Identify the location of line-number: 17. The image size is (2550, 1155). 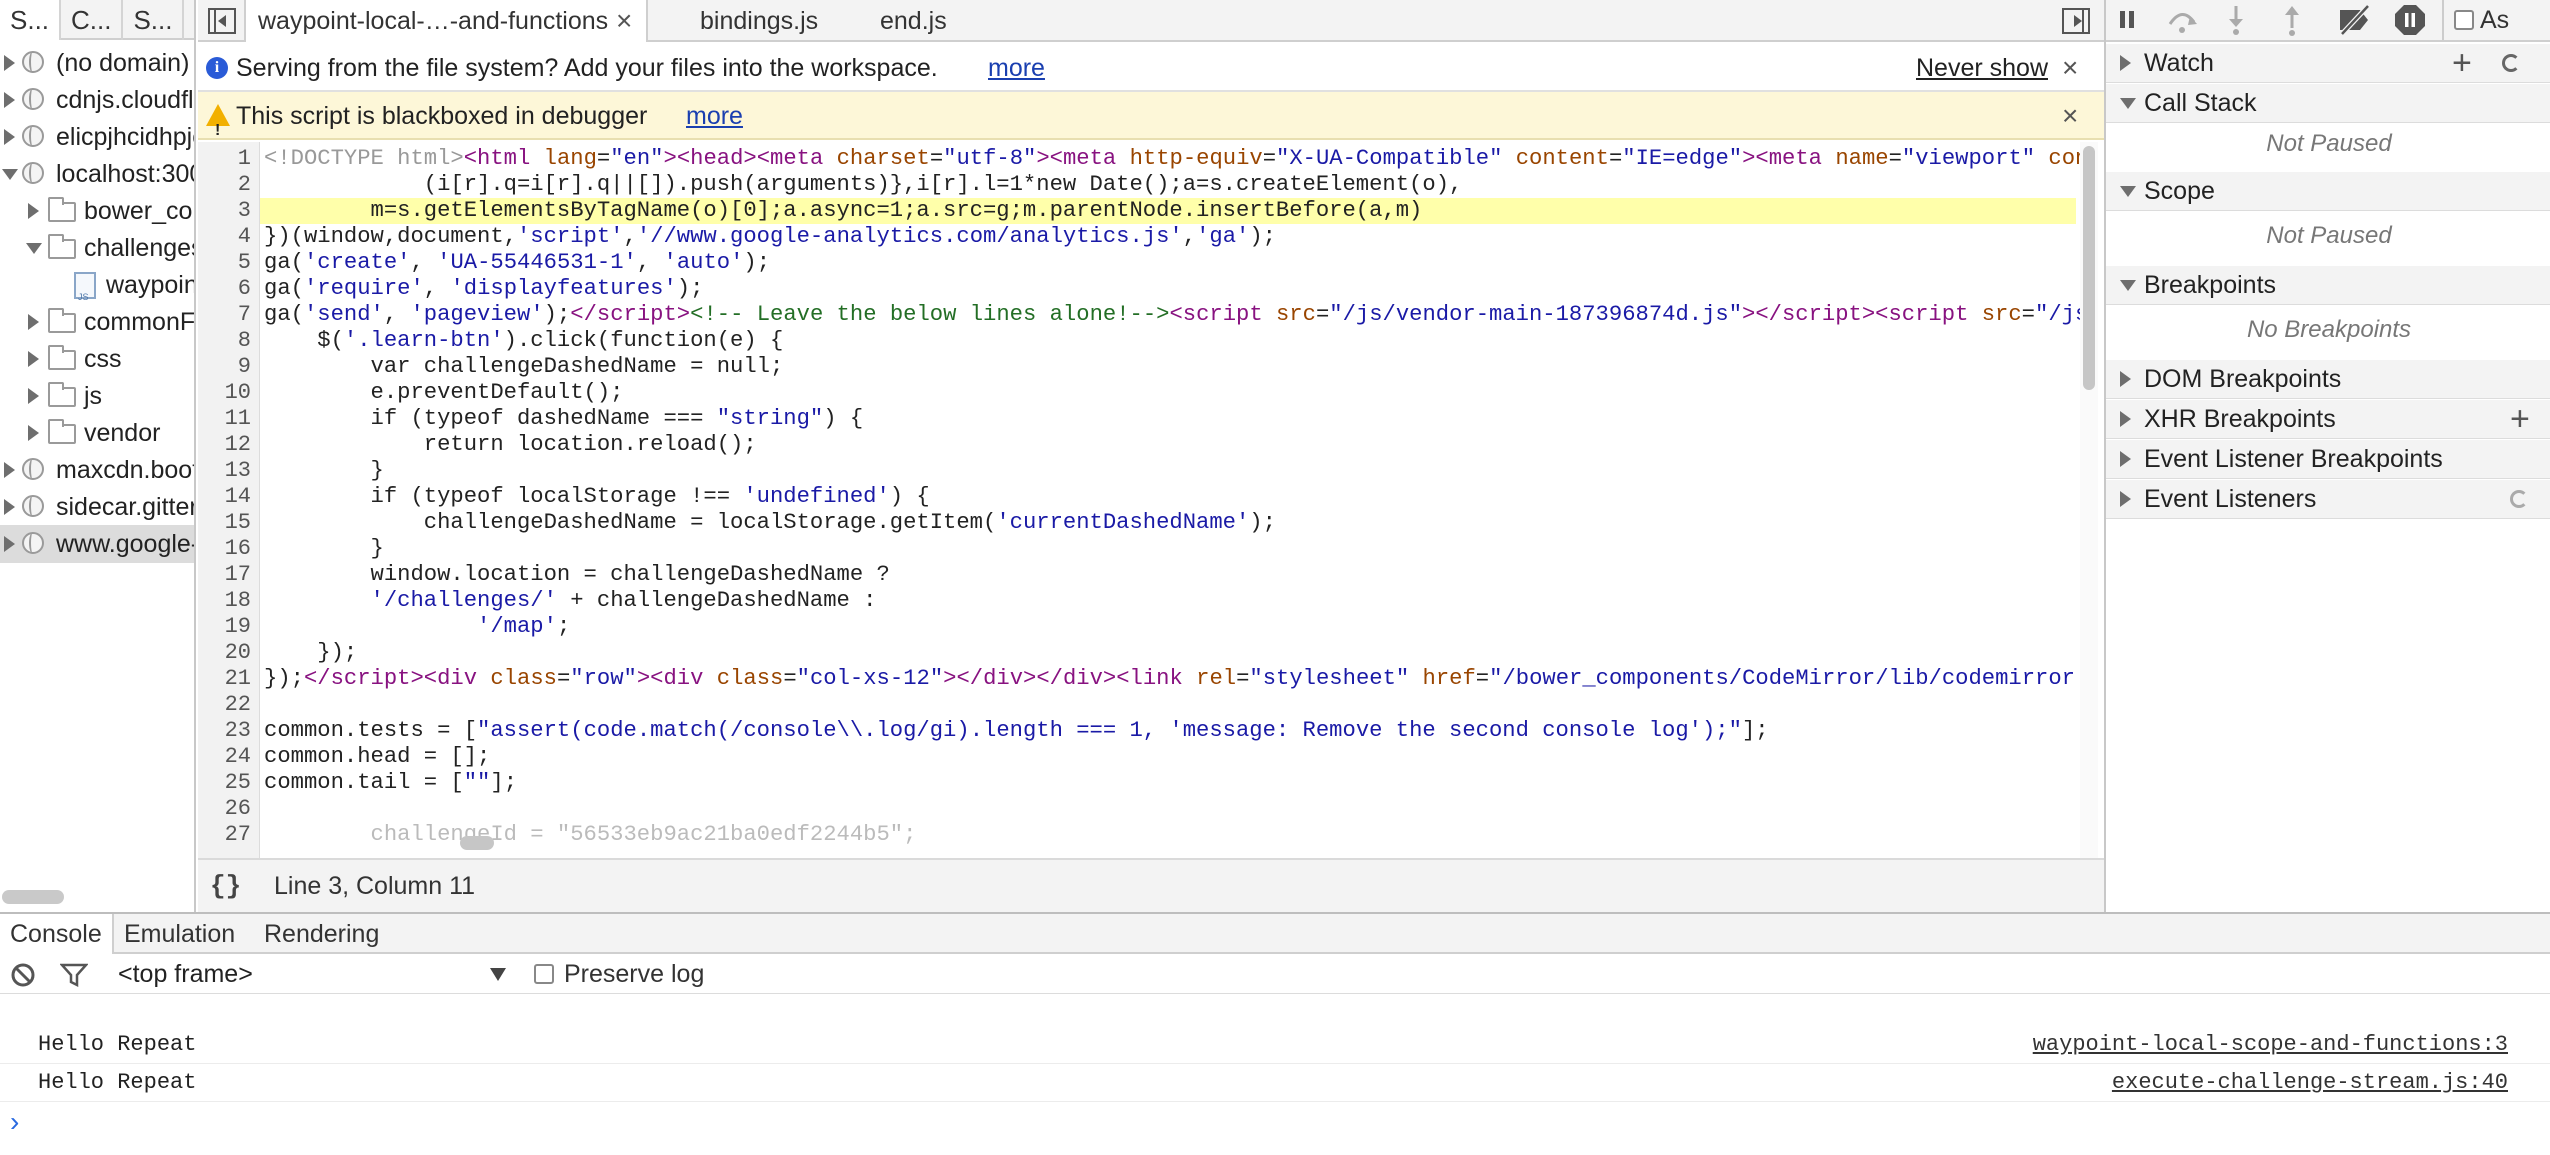
(224, 575).